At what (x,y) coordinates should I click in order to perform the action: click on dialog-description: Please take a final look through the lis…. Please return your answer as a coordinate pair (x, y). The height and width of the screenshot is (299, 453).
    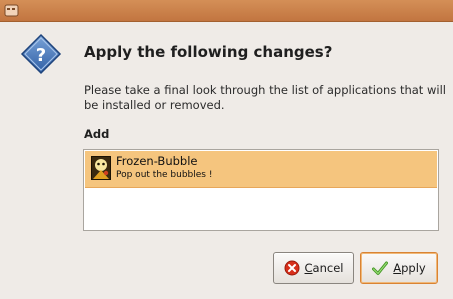
    Looking at the image, I should click on (265, 97).